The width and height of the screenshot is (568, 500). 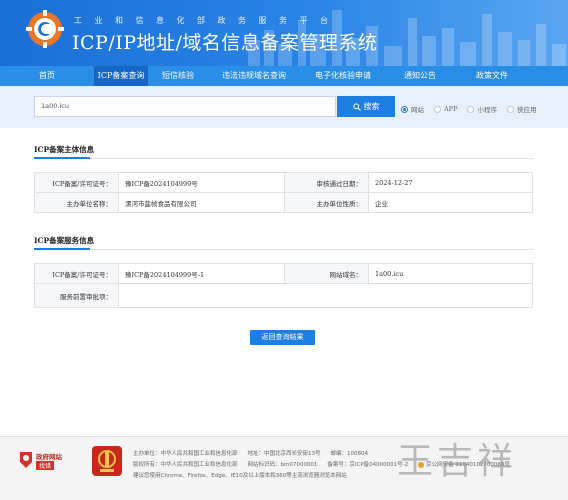 I want to click on radio-label: 网站, so click(x=417, y=110).